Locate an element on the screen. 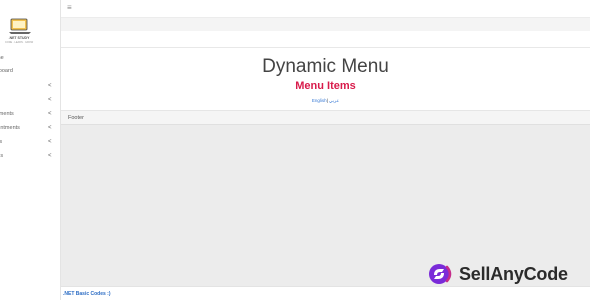  logo-title: .NET STUDY is located at coordinates (19, 38).